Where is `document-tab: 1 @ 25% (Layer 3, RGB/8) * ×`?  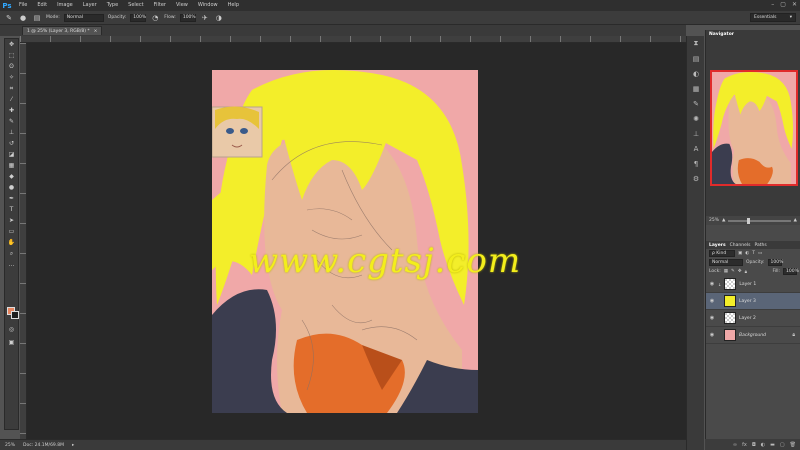 document-tab: 1 @ 25% (Layer 3, RGB/8) * × is located at coordinates (62, 30).